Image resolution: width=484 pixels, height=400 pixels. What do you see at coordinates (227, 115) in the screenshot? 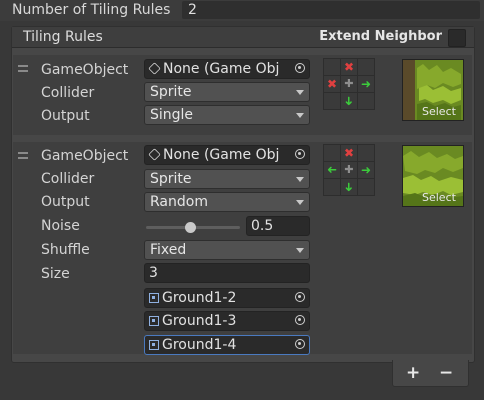
I see `output-dropdown: Single` at bounding box center [227, 115].